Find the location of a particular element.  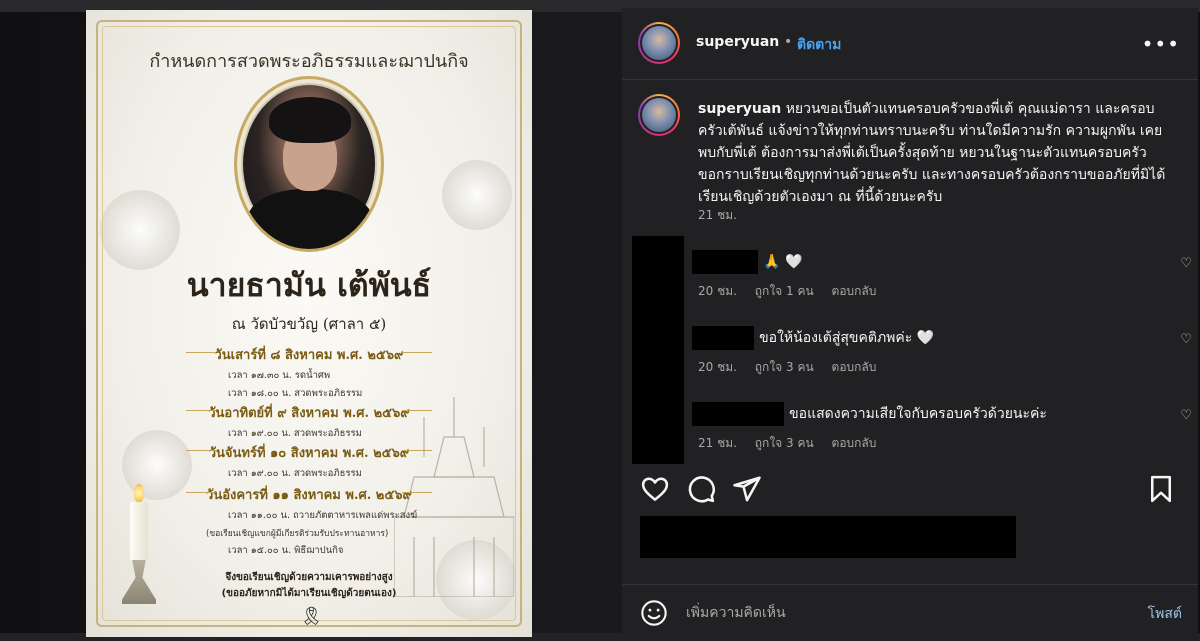

schedule-day: วันอาทิตย์ที่ ๙ สิงหาคม พ.ศ. ๒๕๖๙ is located at coordinates (309, 412).